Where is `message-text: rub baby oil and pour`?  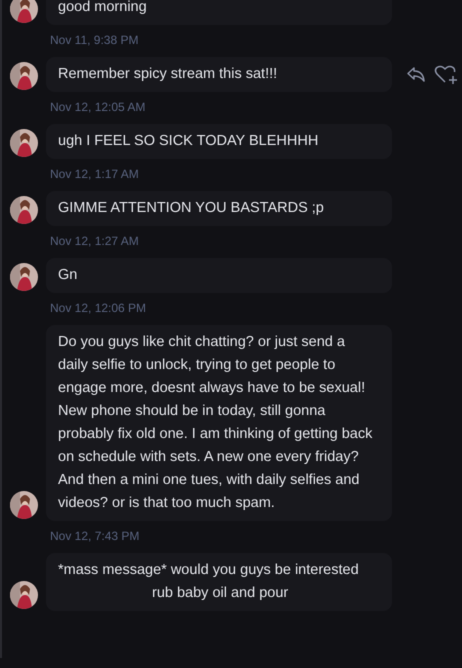 message-text: rub baby oil and pour is located at coordinates (220, 593).